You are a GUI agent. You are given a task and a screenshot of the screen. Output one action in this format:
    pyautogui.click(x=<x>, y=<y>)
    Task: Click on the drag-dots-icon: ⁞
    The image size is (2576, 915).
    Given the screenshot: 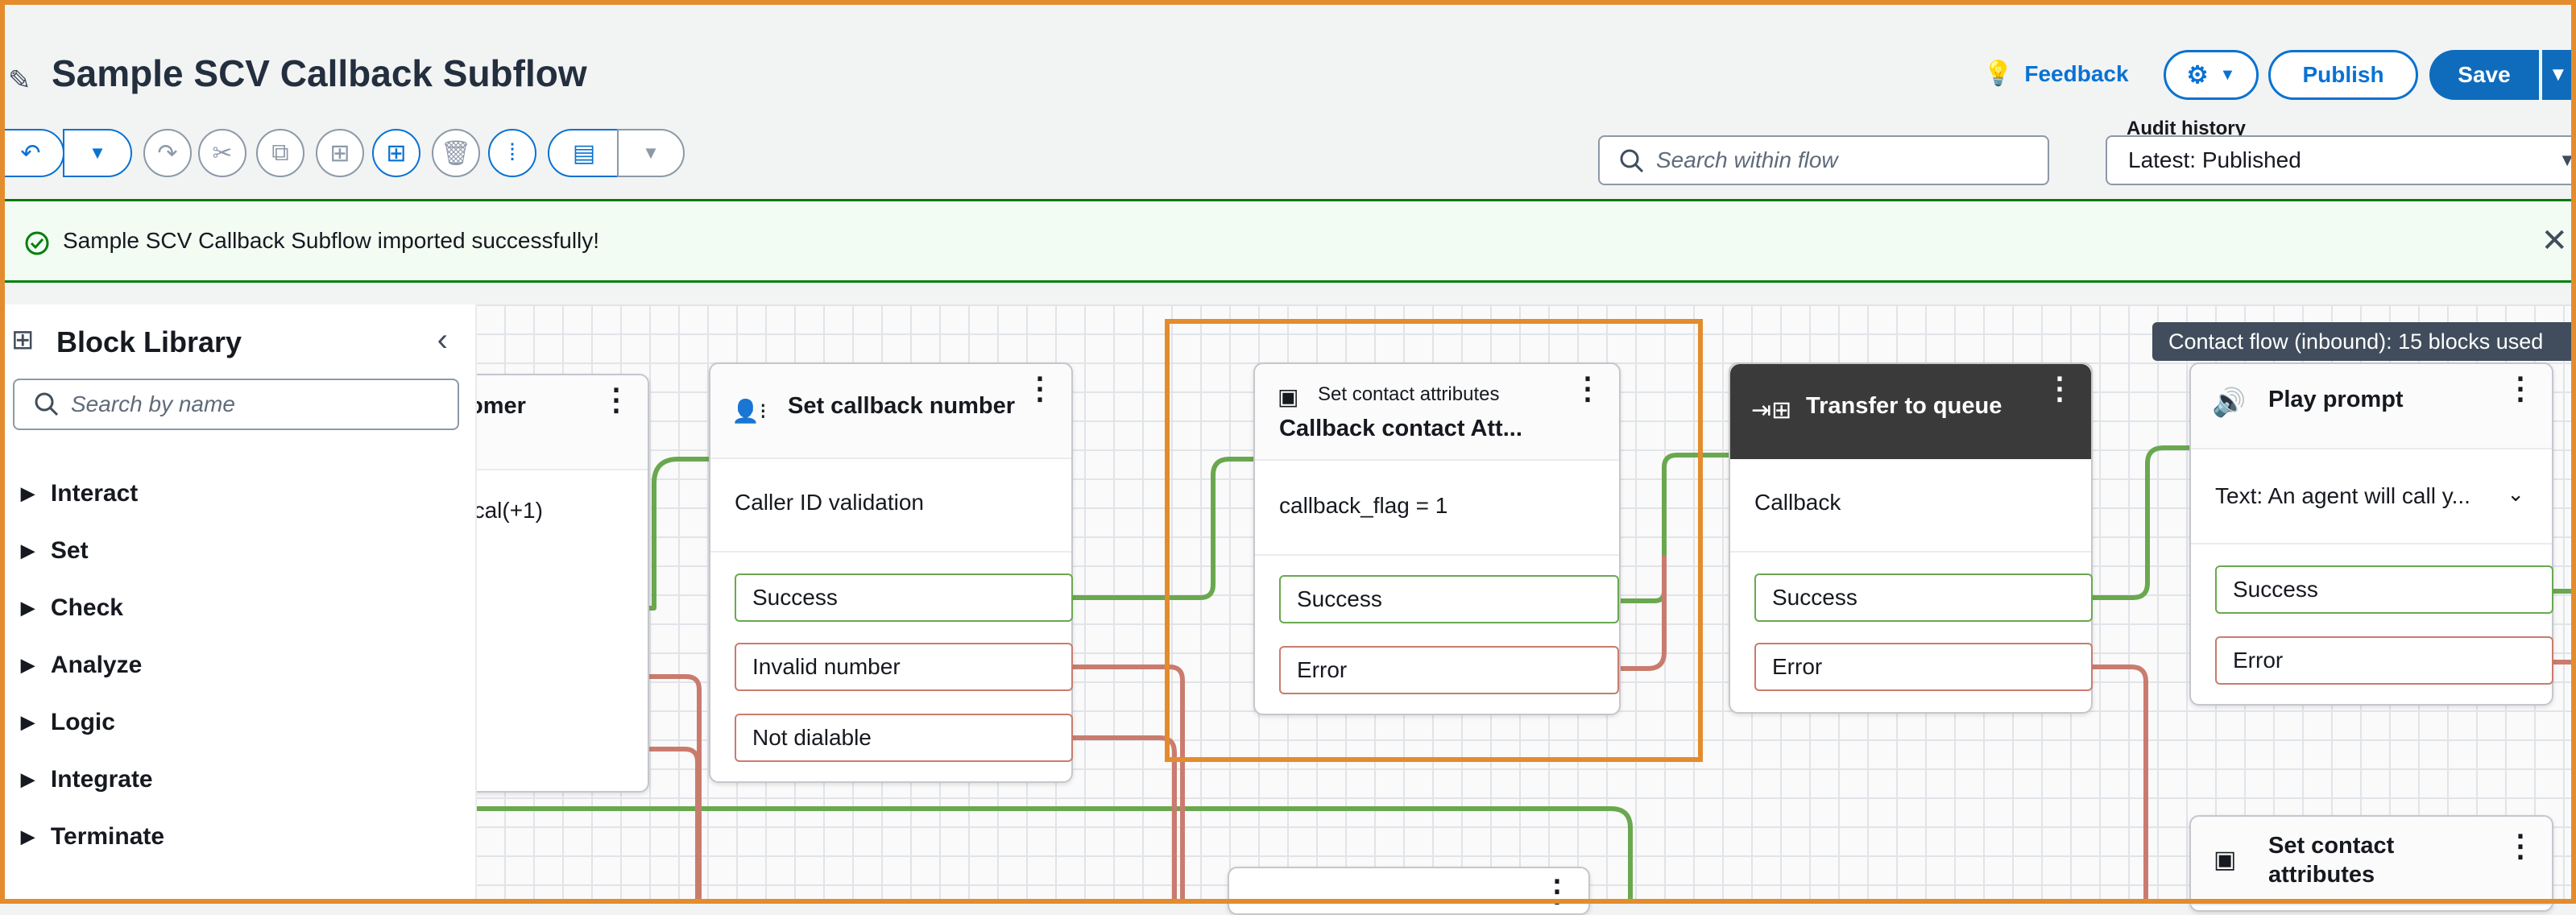 What is the action you would take?
    pyautogui.click(x=512, y=152)
    